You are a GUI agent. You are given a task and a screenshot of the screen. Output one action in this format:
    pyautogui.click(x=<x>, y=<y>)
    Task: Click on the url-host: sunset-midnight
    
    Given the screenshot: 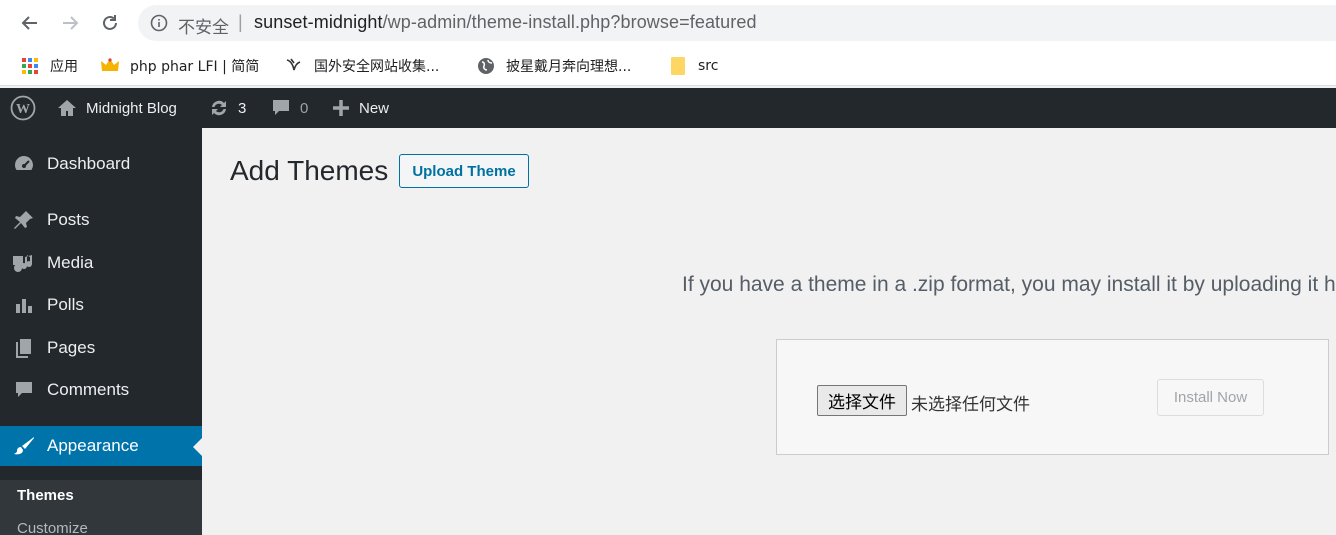 What is the action you would take?
    pyautogui.click(x=318, y=22)
    